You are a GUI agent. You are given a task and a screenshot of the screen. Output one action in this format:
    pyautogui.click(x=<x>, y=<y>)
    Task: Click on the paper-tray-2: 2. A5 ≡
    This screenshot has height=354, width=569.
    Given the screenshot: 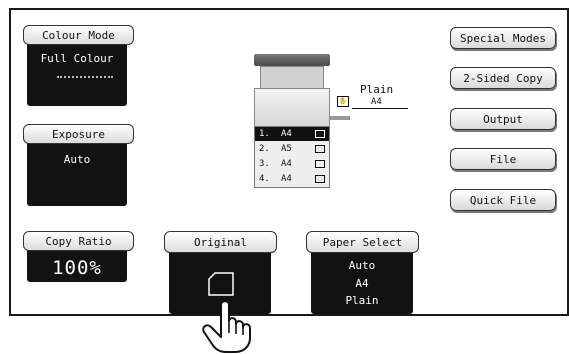 What is the action you would take?
    pyautogui.click(x=292, y=149)
    